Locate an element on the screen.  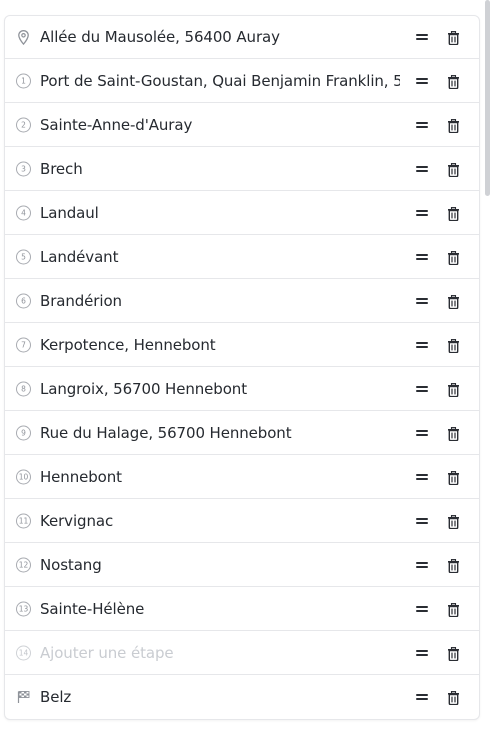
stop-number: 5 is located at coordinates (23, 256).